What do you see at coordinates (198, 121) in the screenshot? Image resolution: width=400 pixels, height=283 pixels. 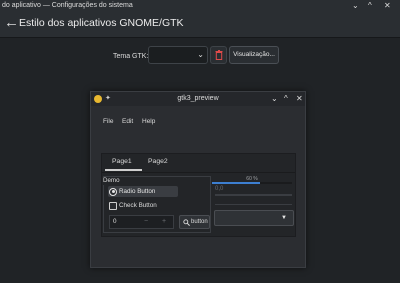 I see `menubar: File Edit Help` at bounding box center [198, 121].